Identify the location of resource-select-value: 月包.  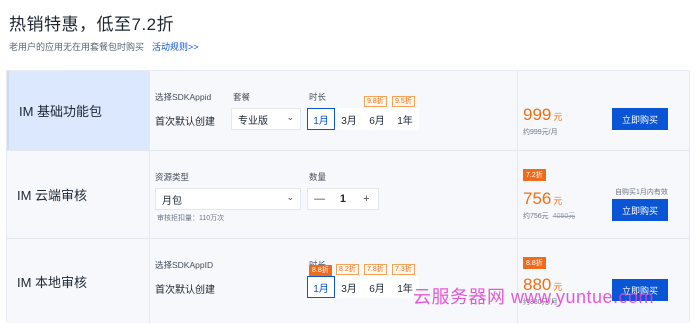
(172, 201).